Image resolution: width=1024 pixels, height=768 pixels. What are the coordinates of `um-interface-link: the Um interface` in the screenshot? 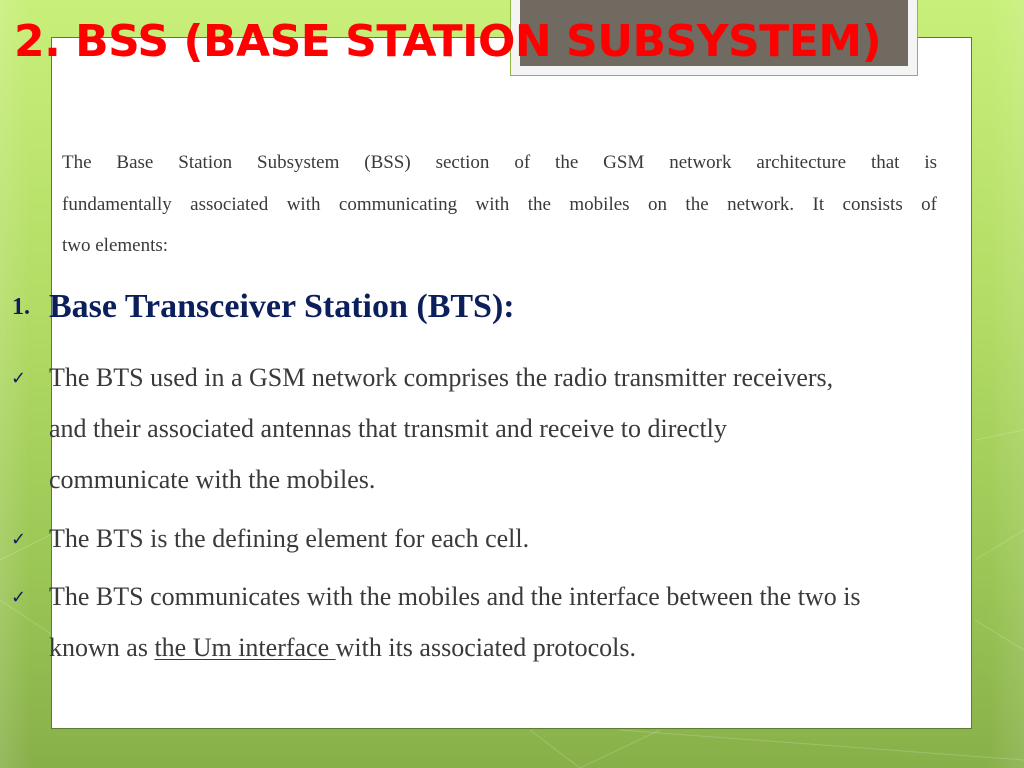 It's located at (244, 647).